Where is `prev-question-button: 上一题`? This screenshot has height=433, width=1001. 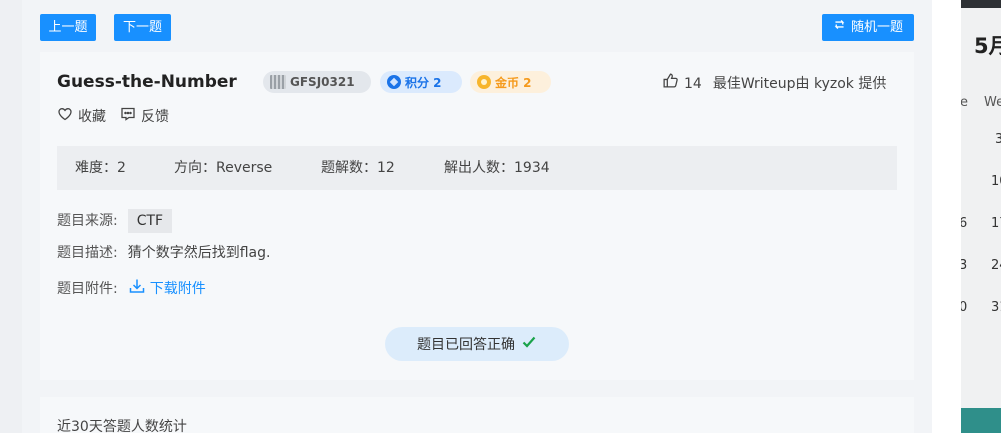 prev-question-button: 上一题 is located at coordinates (68, 27).